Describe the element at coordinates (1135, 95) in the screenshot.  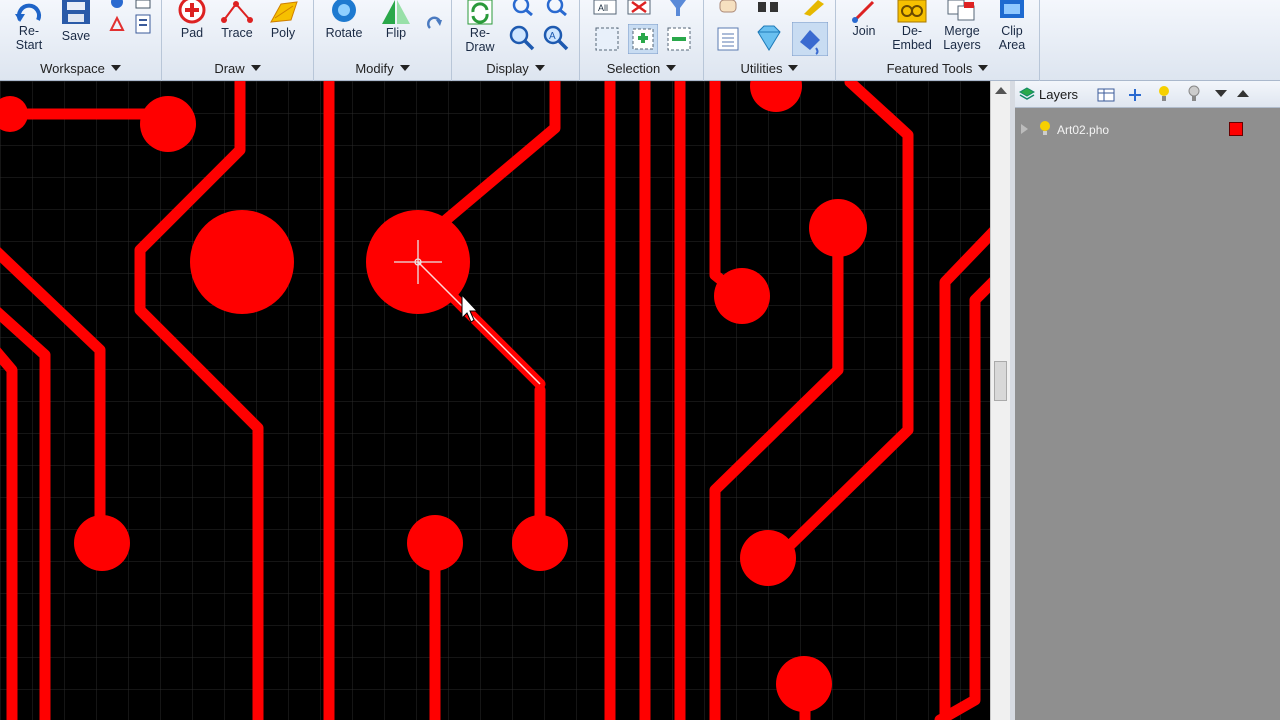
I see `add-layer-icon` at that location.